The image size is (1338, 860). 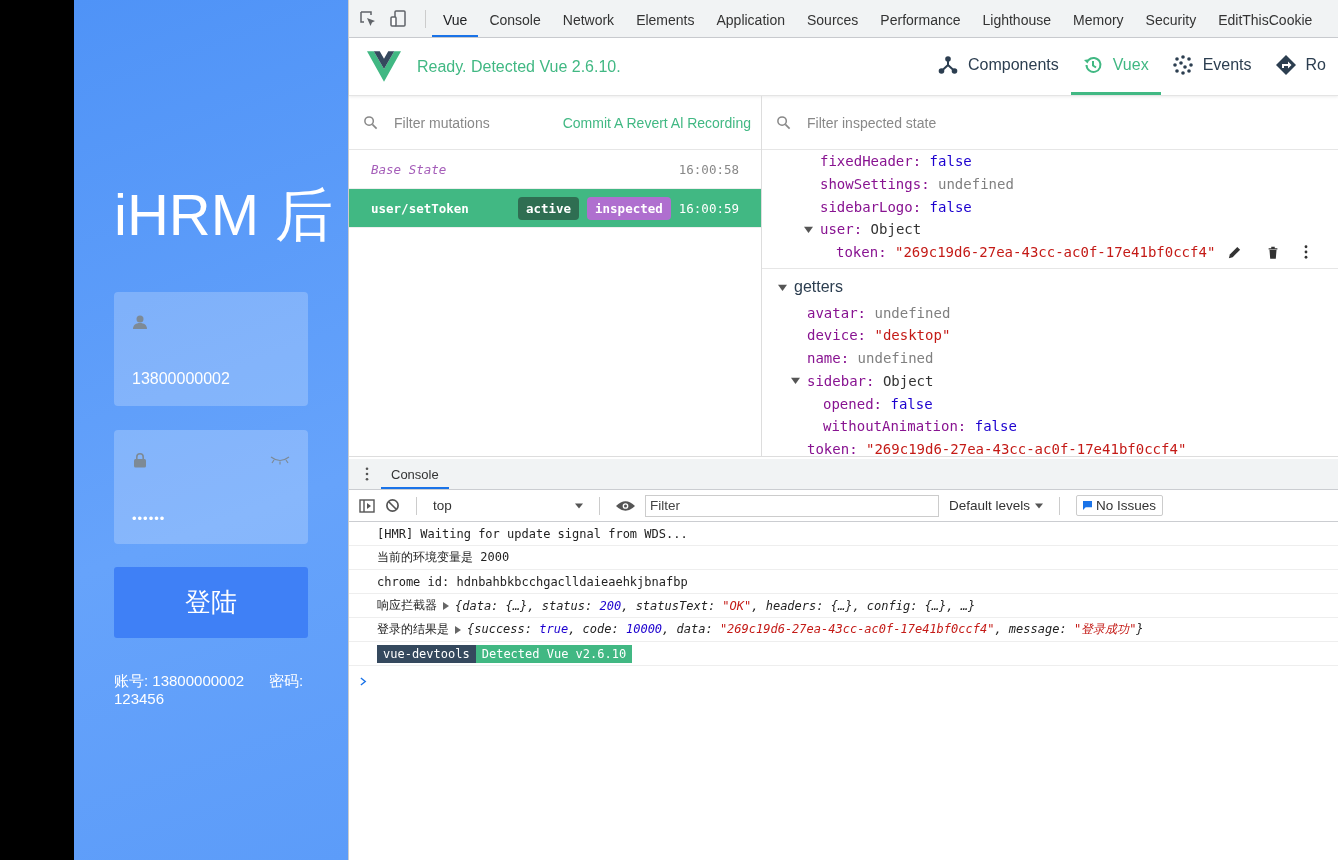 What do you see at coordinates (515, 18) in the screenshot?
I see `devtools-tab: Console` at bounding box center [515, 18].